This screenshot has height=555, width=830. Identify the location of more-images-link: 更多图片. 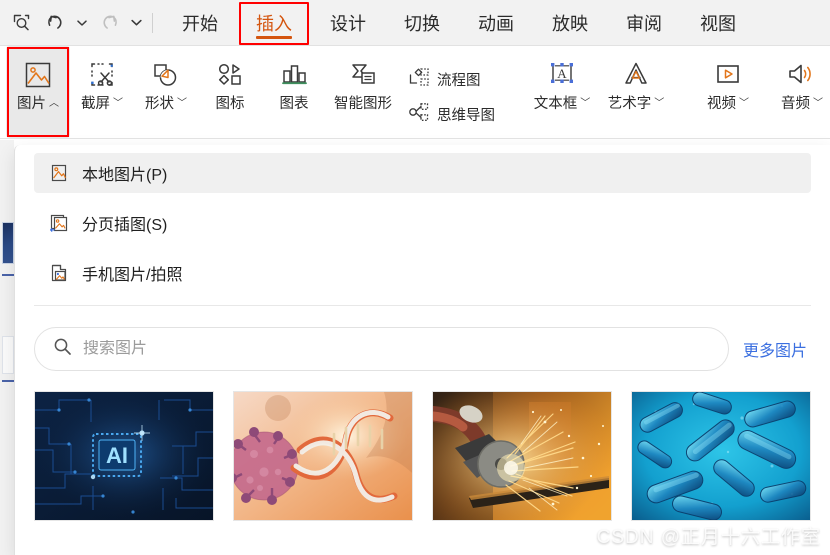
(777, 349).